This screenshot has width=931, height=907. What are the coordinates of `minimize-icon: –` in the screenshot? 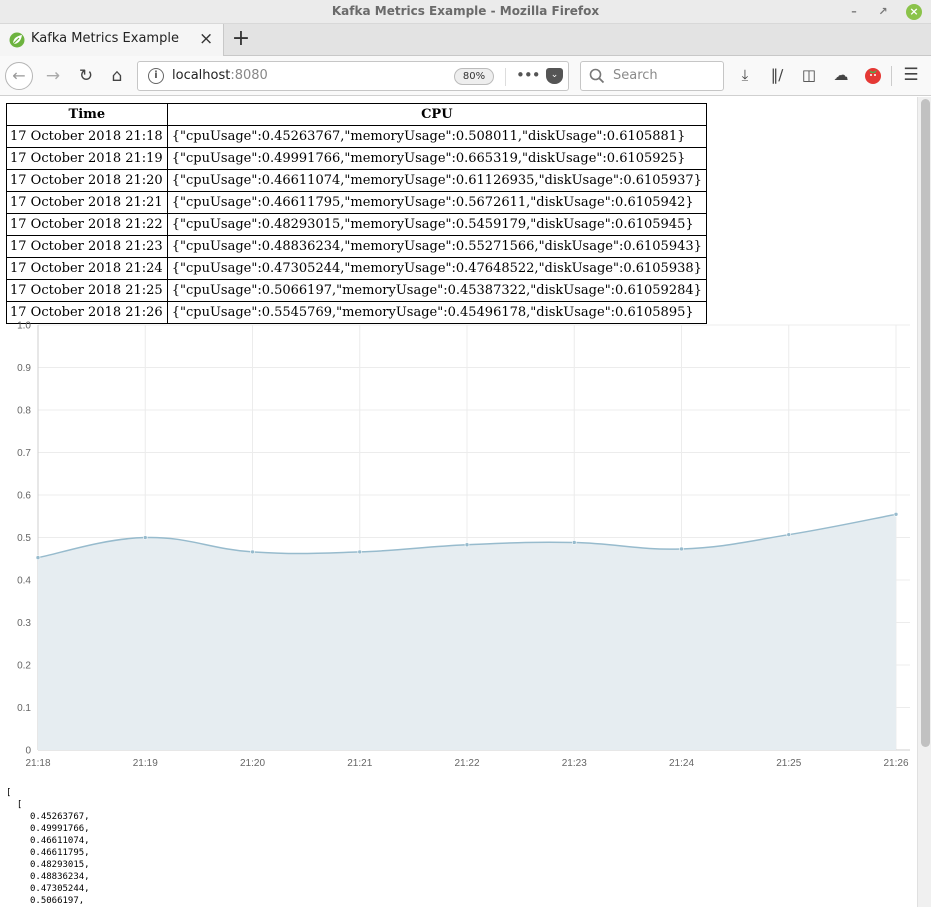 It's located at (854, 12).